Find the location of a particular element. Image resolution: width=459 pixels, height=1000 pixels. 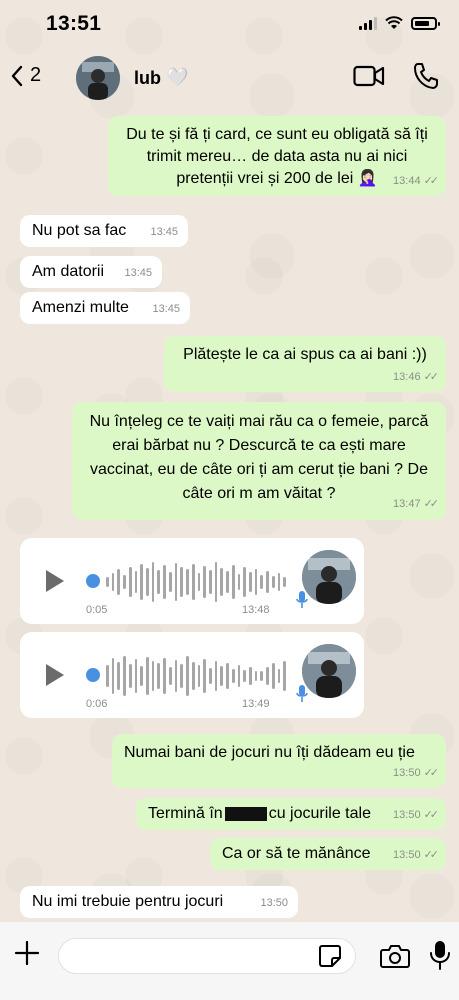

video-call-button is located at coordinates (369, 78).